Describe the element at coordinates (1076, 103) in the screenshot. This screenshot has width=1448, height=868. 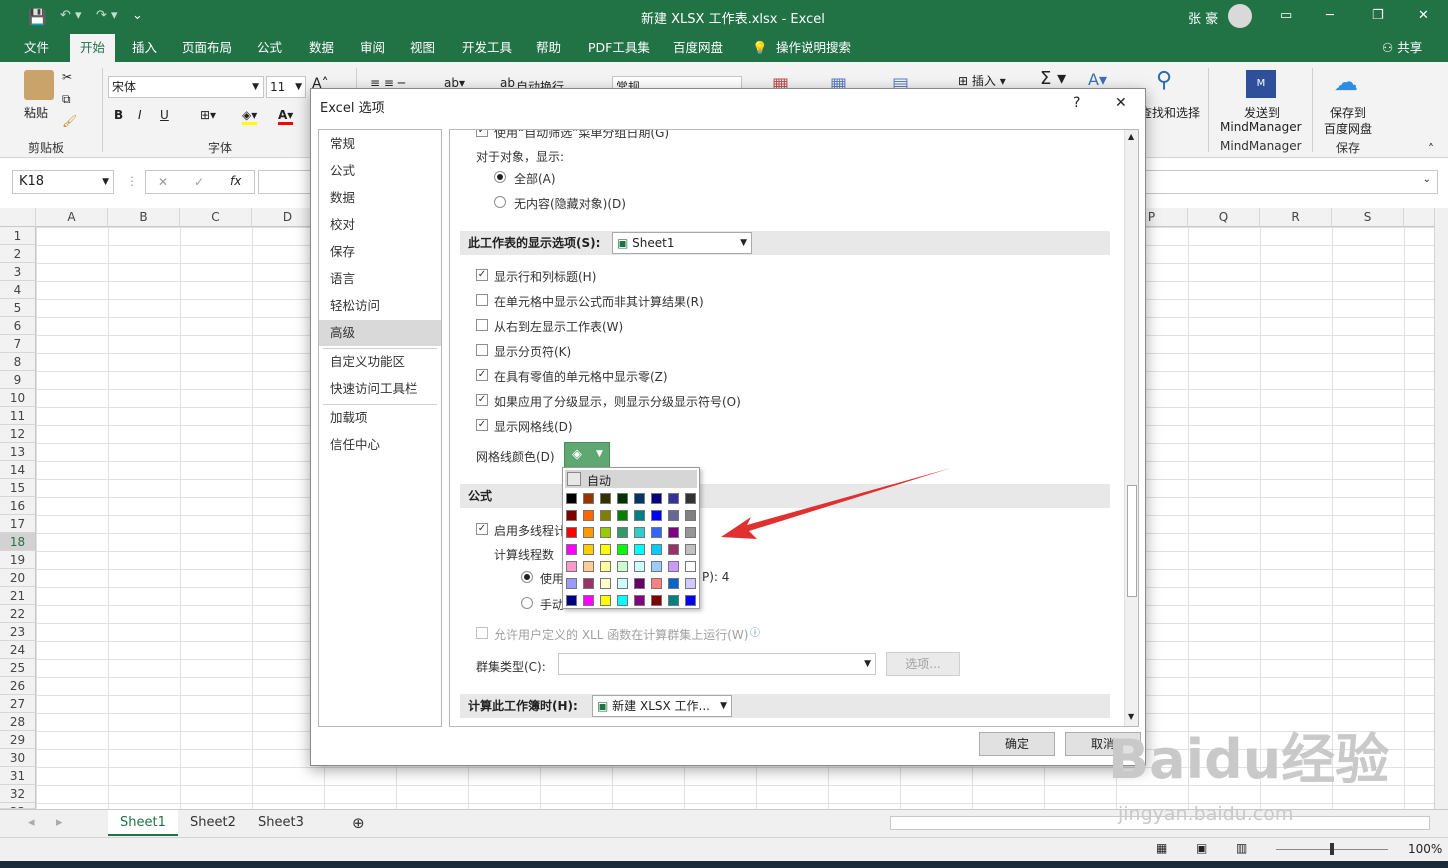
I see `help-icon: ?` at that location.